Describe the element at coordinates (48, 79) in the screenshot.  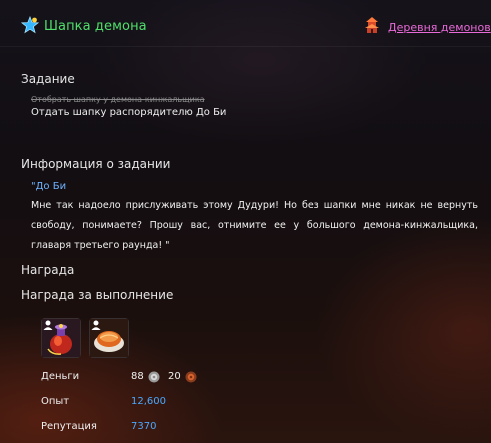
I see `task-heading: Задание` at that location.